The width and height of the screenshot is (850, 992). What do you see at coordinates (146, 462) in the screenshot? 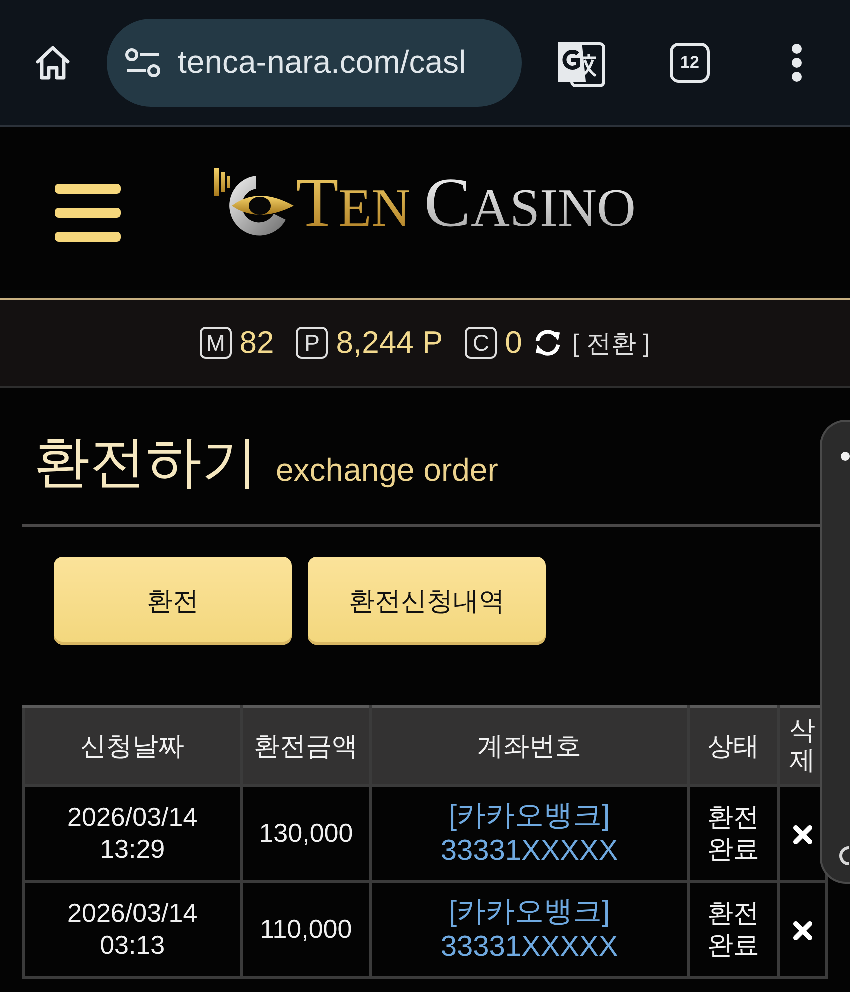
I see `page-title: 환전하기` at bounding box center [146, 462].